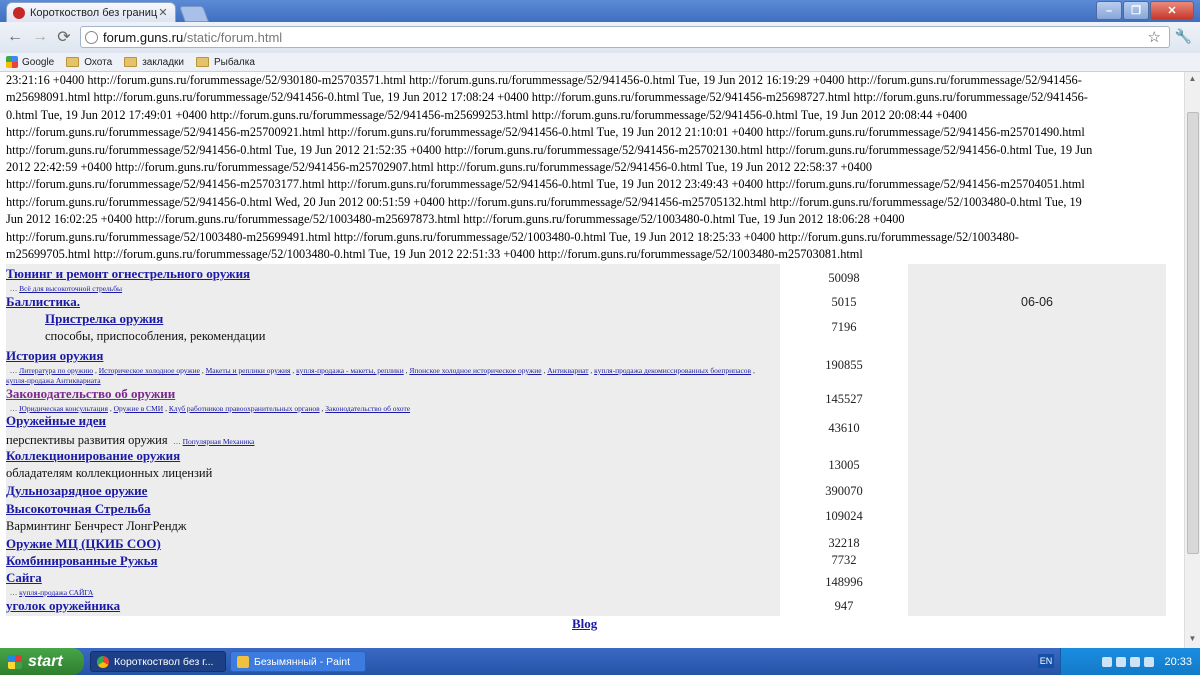  What do you see at coordinates (24, 577) in the screenshot?
I see `forum-title-link: Сайга` at bounding box center [24, 577].